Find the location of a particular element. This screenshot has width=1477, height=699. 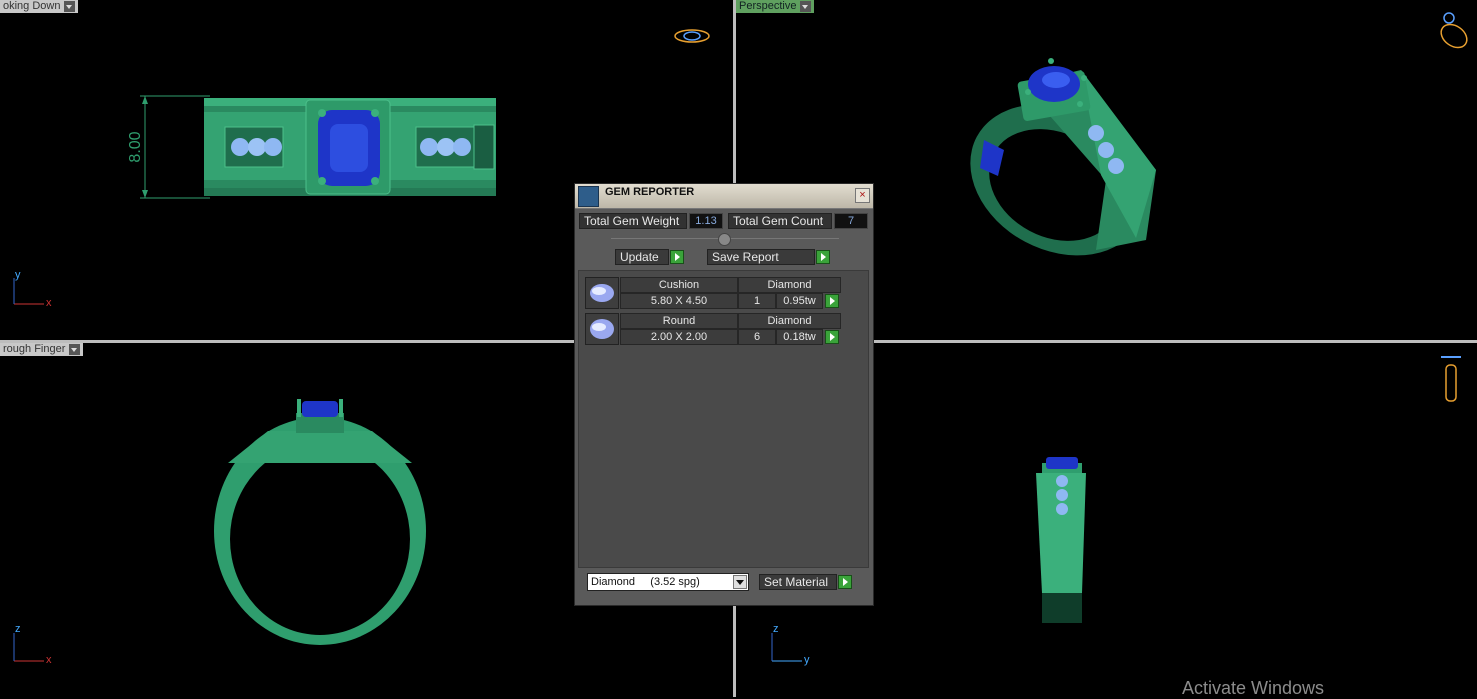

total-gem-count-label: Total Gem Count is located at coordinates (780, 221).